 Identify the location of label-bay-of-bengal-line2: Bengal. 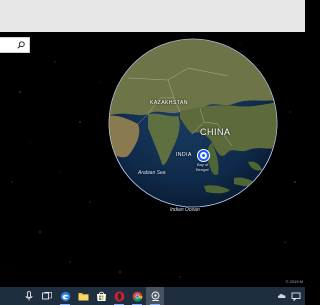
(202, 169).